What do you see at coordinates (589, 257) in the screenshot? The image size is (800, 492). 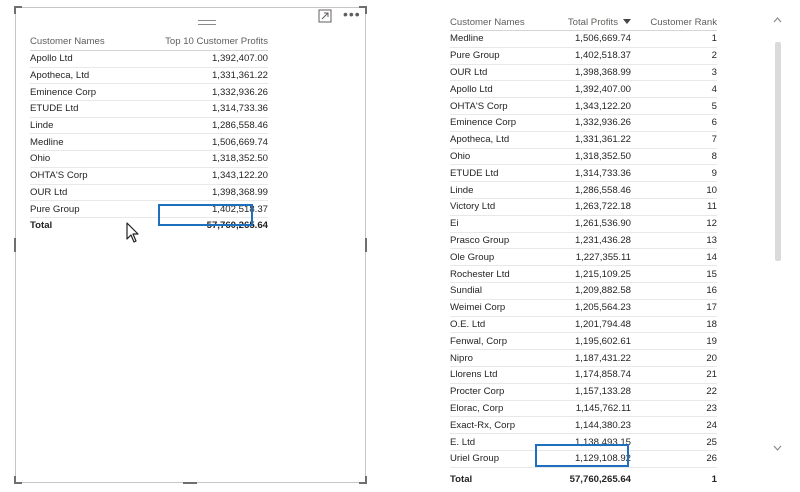 I see `total-profit-cell: 1,227,355.11` at bounding box center [589, 257].